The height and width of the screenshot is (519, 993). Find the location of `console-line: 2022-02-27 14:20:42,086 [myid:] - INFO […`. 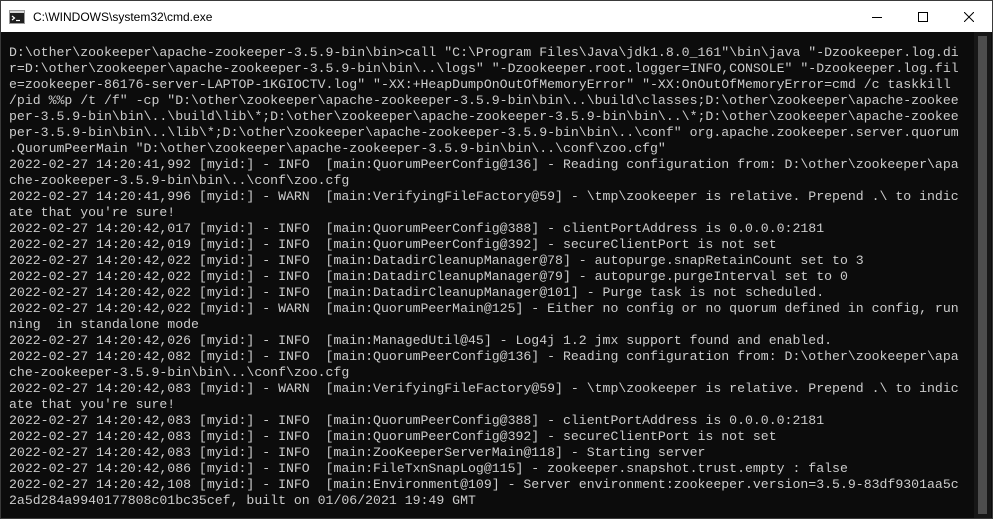

console-line: 2022-02-27 14:20:42,086 [myid:] - INFO [… is located at coordinates (428, 468).